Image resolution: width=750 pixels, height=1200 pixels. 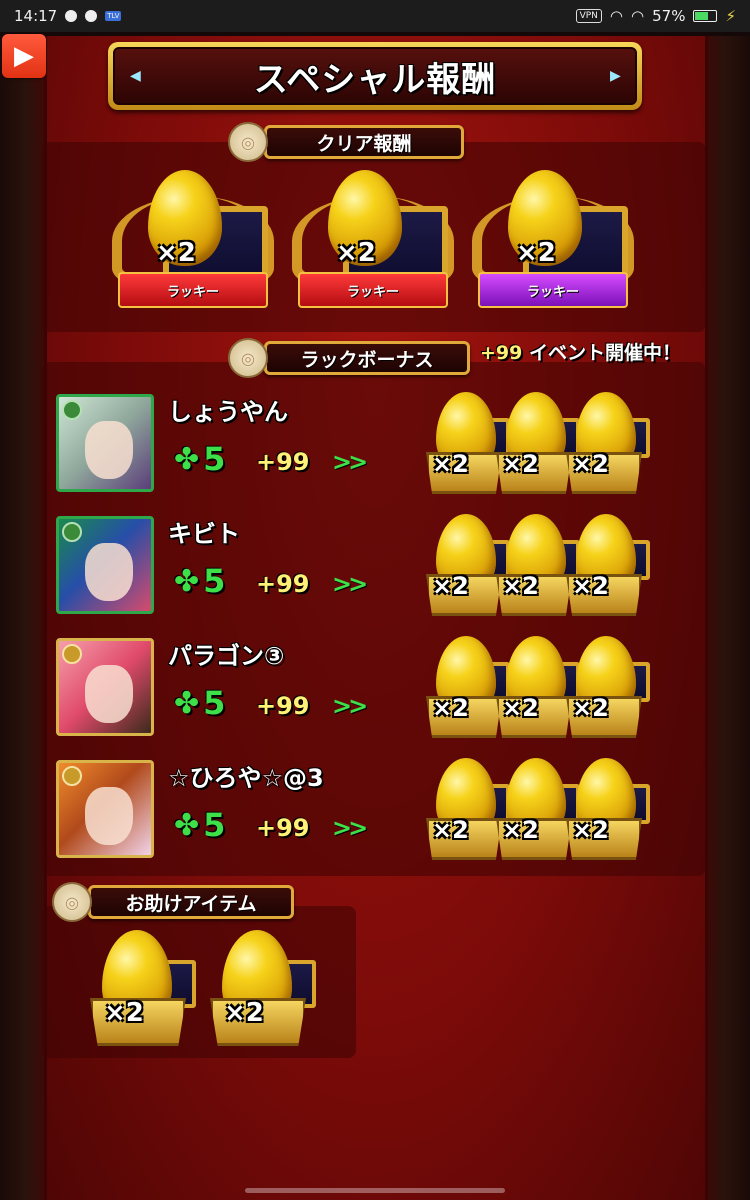 What do you see at coordinates (376, 690) in the screenshot?
I see `player-row: パラゴン③ ✤ 5 +99 >> ×2 ×2 ×2` at bounding box center [376, 690].